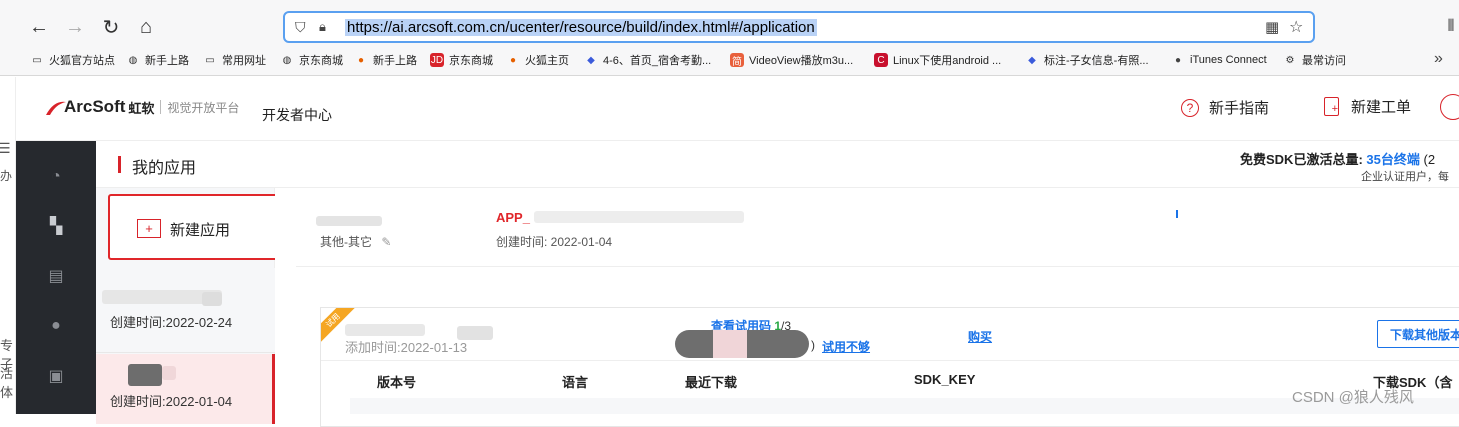 This screenshot has height=427, width=1459. Describe the element at coordinates (1429, 159) in the screenshot. I see `sdk-total-paren: (2` at that location.